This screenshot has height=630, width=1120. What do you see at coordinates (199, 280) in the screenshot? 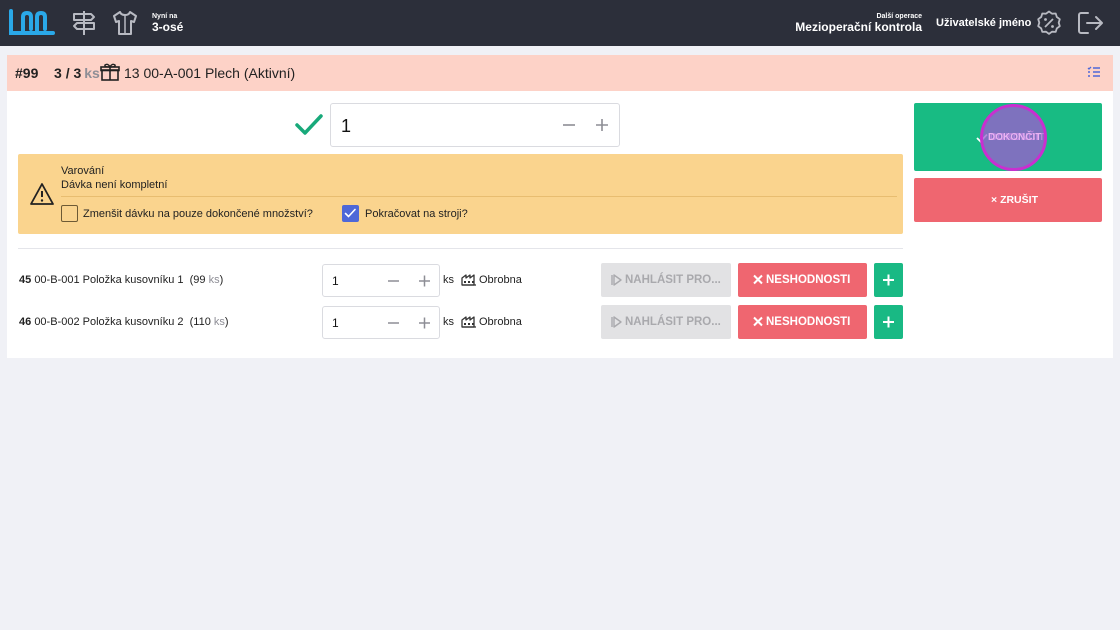
I see `item-stock: 99` at bounding box center [199, 280].